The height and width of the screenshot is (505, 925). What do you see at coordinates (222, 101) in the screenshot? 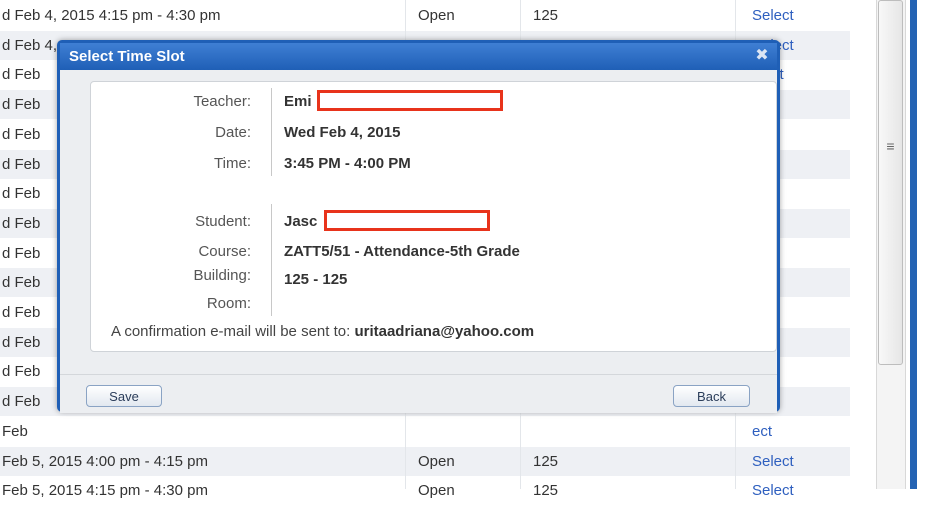
I see `teacher-label: Teacher:` at bounding box center [222, 101].